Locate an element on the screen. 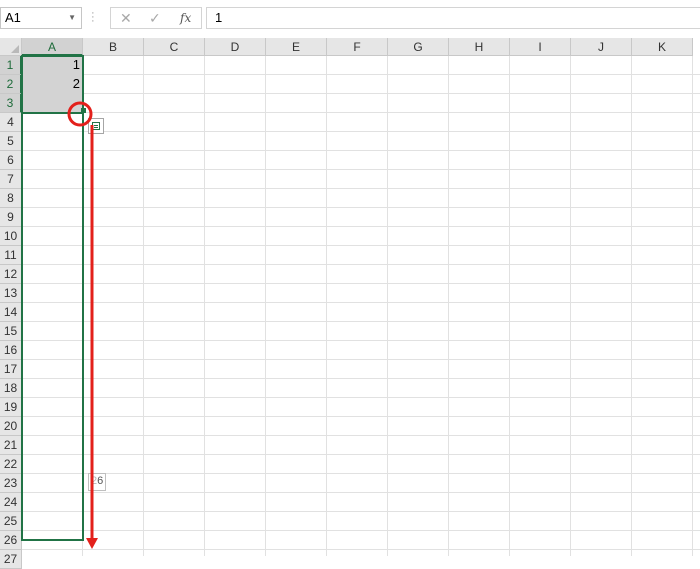 The height and width of the screenshot is (569, 700). row-header-12: 12 is located at coordinates (11, 274).